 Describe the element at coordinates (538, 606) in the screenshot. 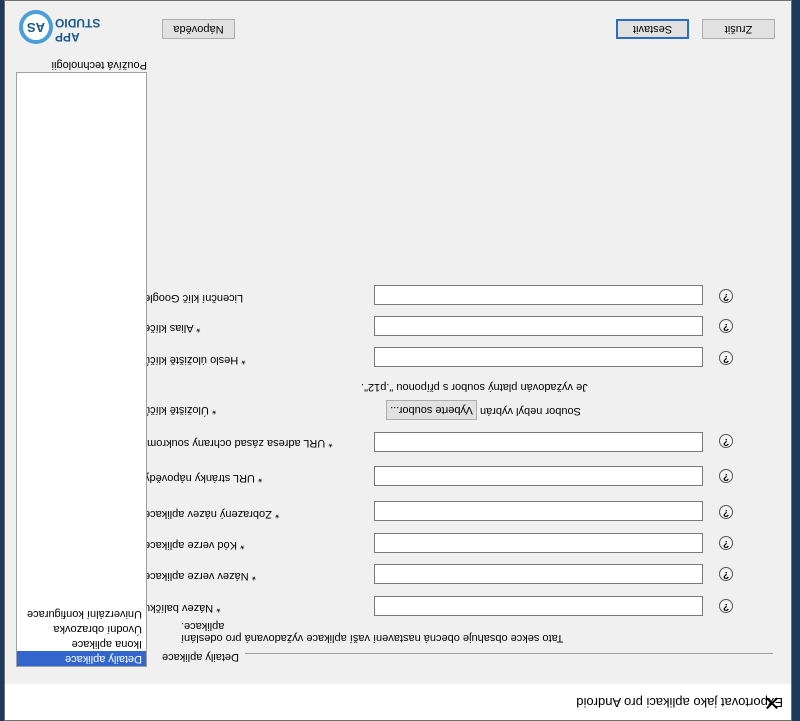

I see `package-name-input` at that location.